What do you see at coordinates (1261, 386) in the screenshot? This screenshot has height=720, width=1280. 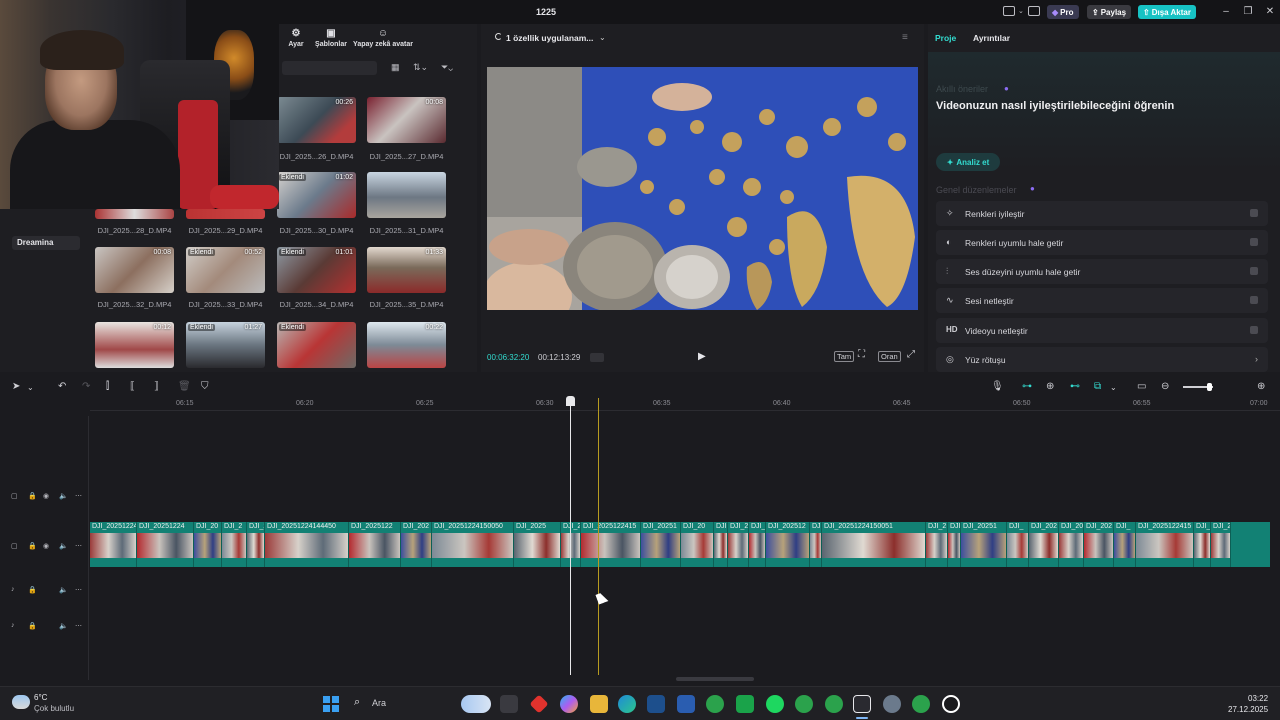 I see `zoom-in-icon: ⊕` at bounding box center [1261, 386].